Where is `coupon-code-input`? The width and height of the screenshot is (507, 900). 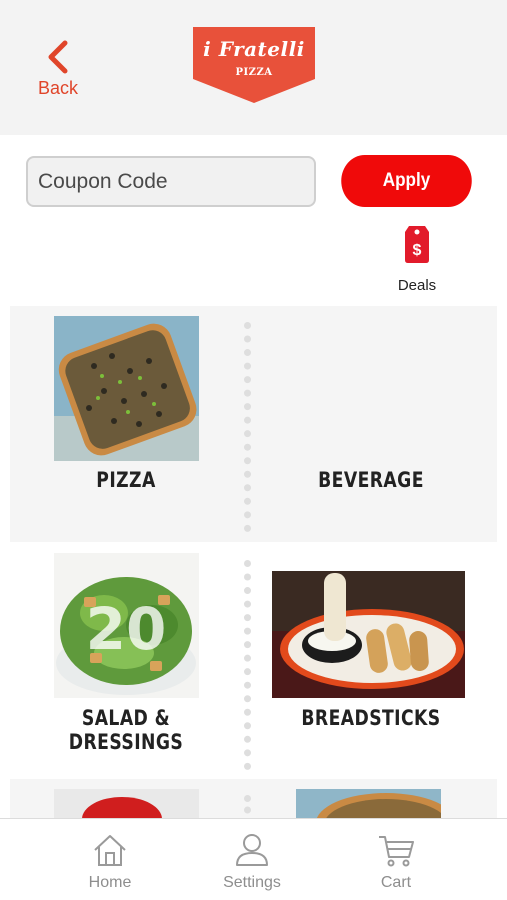 coupon-code-input is located at coordinates (171, 181).